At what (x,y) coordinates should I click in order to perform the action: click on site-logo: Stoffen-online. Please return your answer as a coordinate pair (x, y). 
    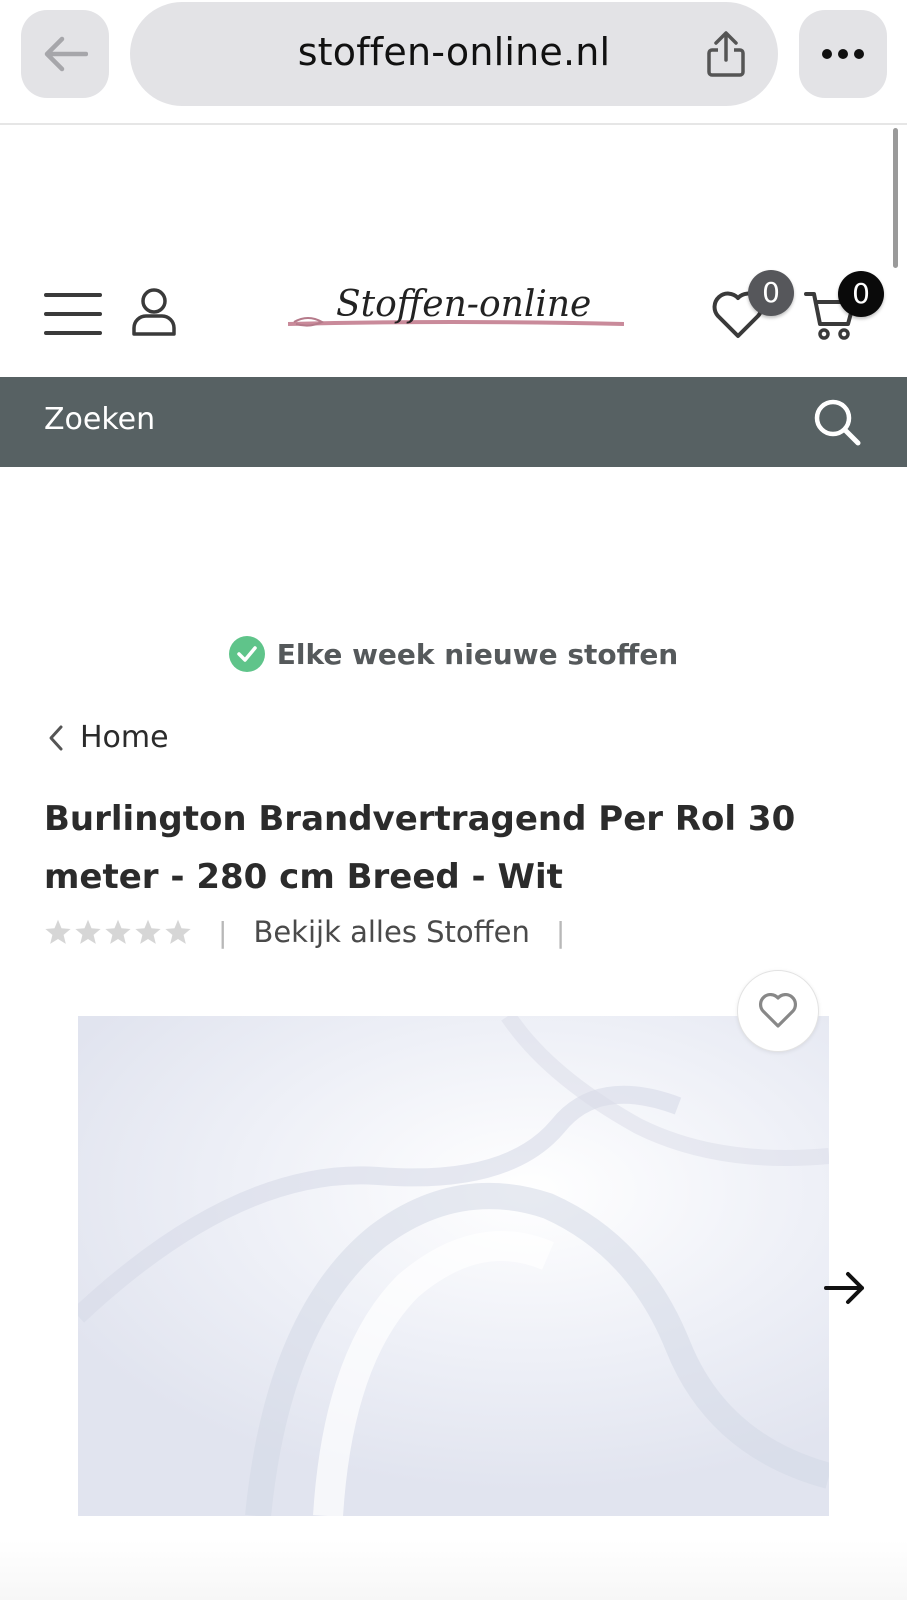
    Looking at the image, I should click on (456, 310).